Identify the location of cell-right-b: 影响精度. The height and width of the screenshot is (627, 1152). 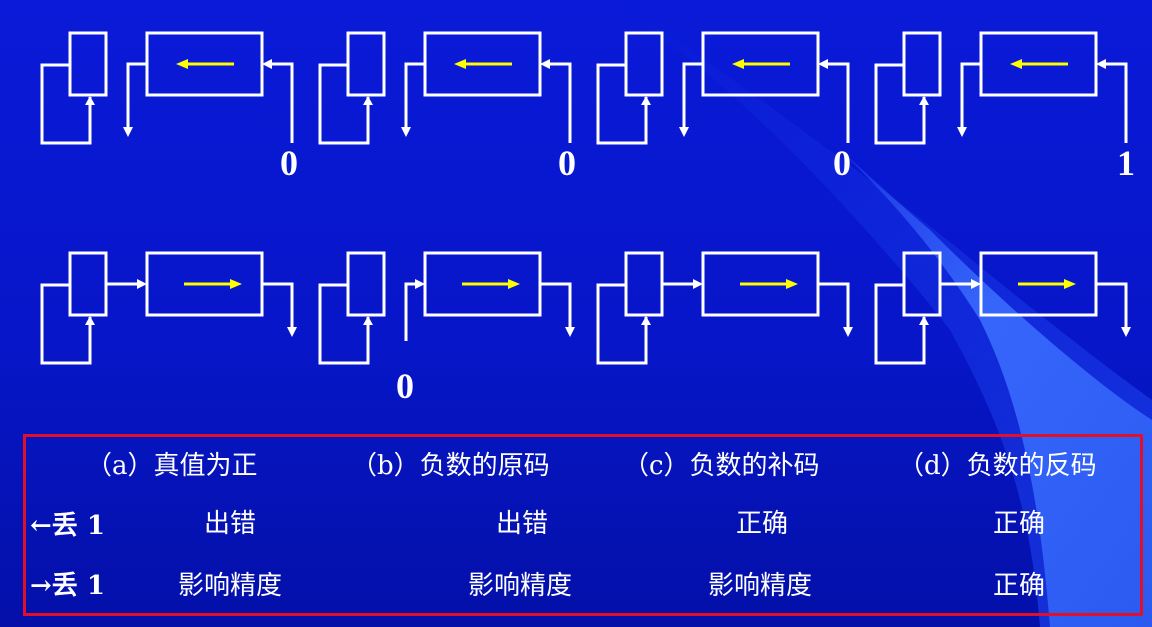
(520, 586).